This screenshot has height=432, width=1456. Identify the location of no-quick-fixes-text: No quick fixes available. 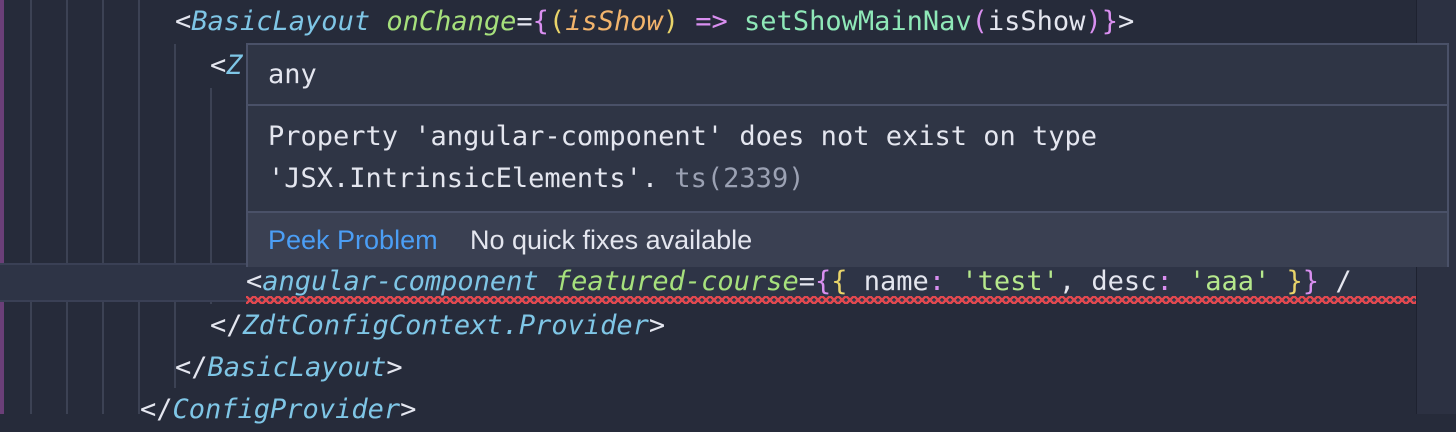
(611, 240).